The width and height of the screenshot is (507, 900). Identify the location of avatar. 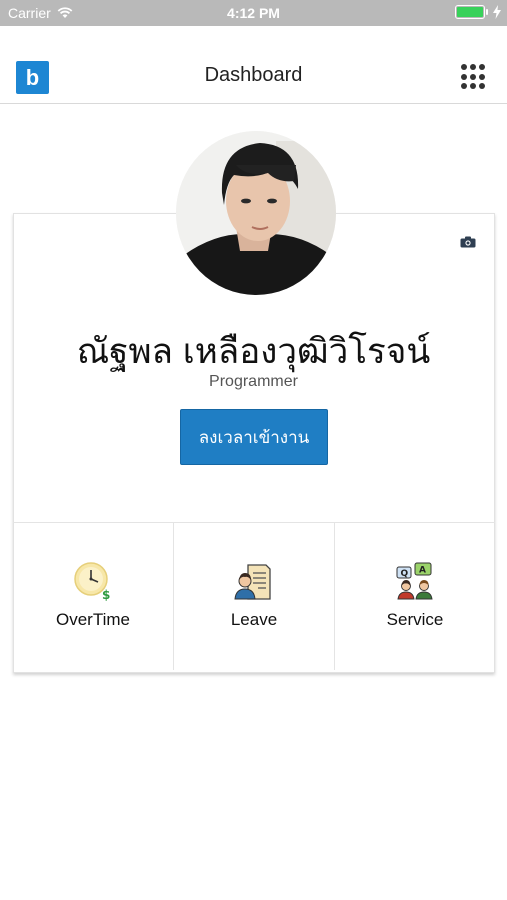
(256, 213).